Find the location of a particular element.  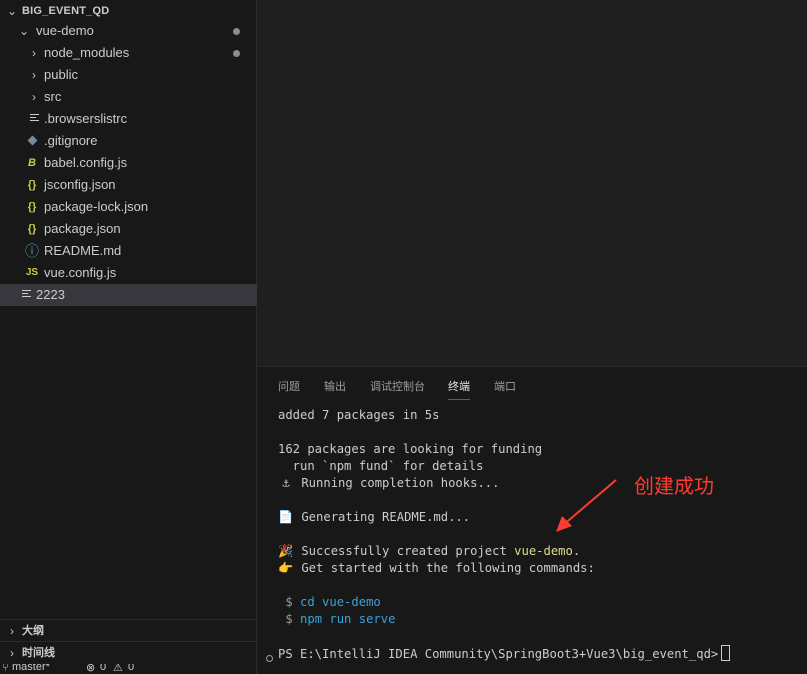

tab-debug-console: 调试控制台 is located at coordinates (397, 388).